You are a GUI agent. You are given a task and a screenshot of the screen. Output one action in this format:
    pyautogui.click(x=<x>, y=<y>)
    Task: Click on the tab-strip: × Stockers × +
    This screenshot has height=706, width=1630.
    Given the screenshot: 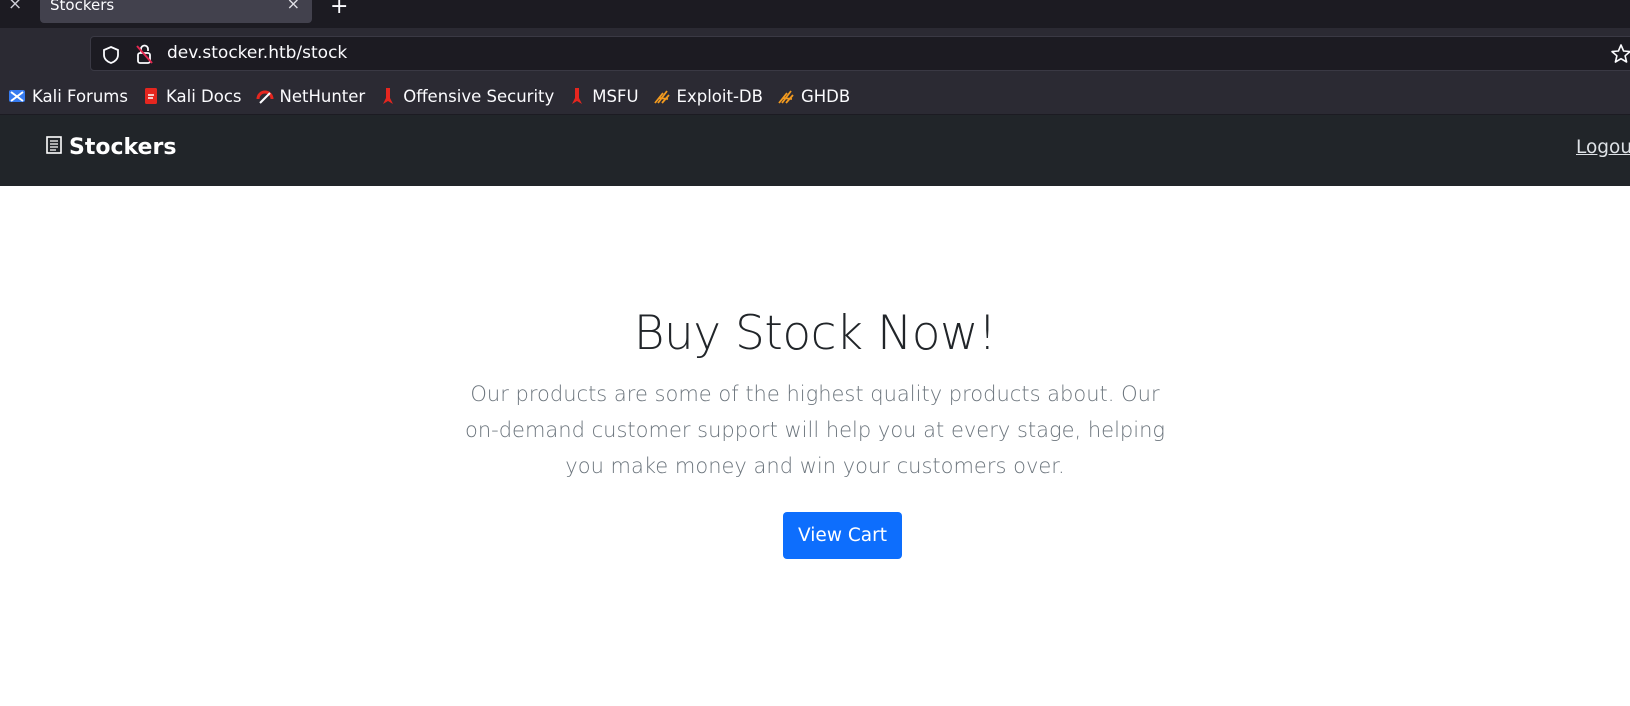 What is the action you would take?
    pyautogui.click(x=815, y=14)
    